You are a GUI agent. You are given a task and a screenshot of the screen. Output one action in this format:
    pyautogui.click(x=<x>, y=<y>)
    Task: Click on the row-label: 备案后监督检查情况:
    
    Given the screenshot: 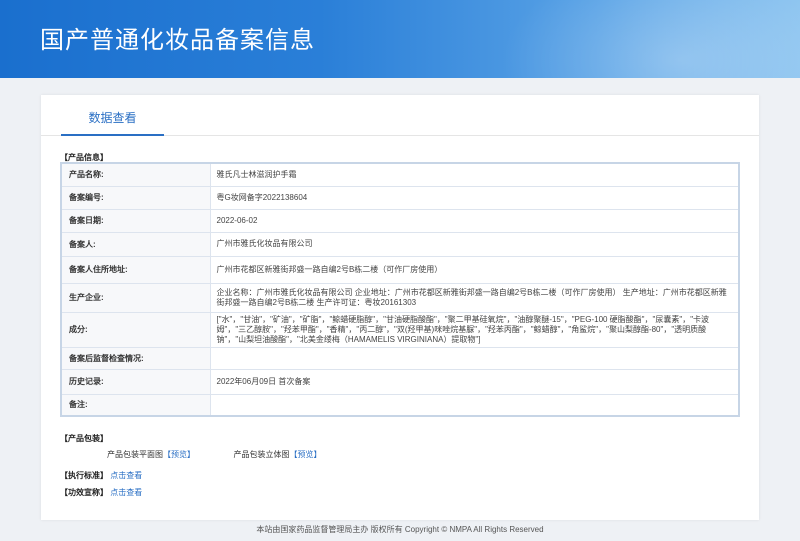 What is the action you would take?
    pyautogui.click(x=135, y=358)
    